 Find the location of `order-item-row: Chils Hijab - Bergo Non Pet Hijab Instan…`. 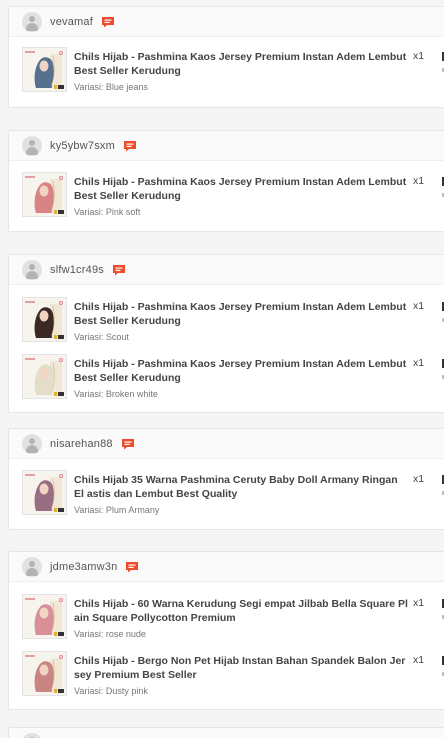

order-item-row: Chils Hijab - Bergo Non Pet Hijab Instan… is located at coordinates (226, 679).